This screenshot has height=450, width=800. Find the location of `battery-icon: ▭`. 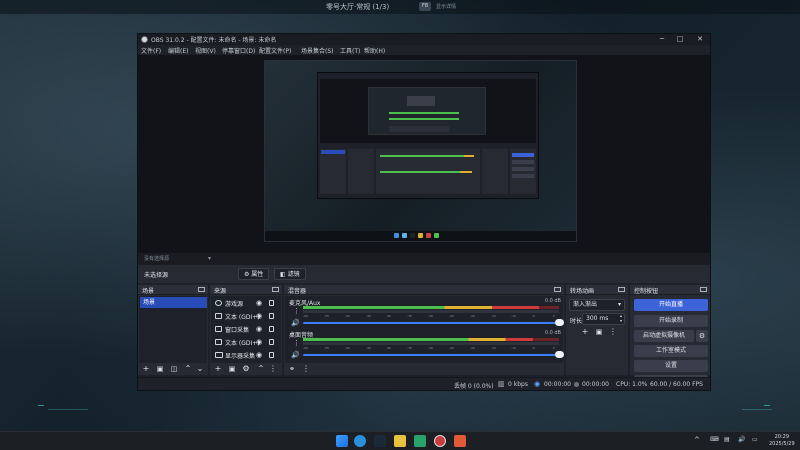

battery-icon: ▭ is located at coordinates (755, 439).